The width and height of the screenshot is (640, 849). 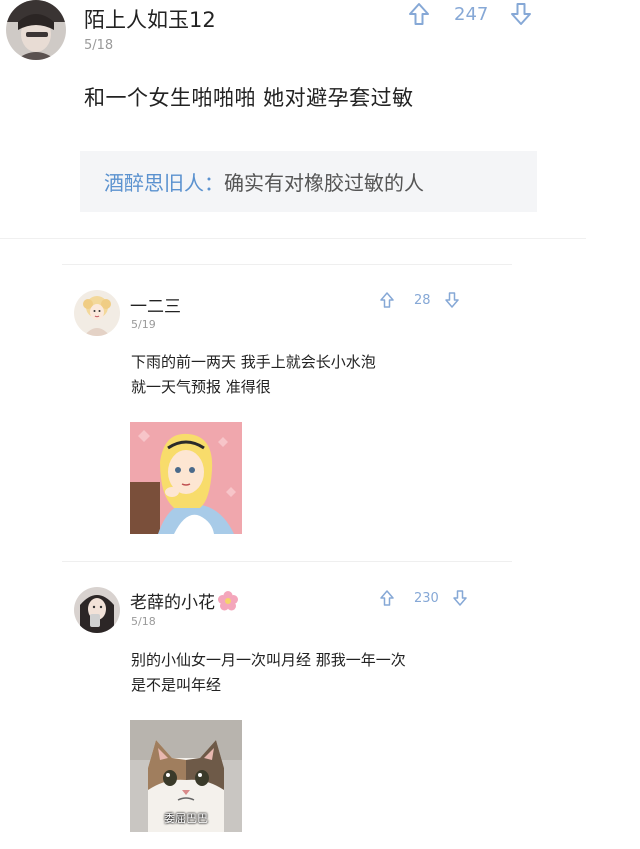 What do you see at coordinates (324, 183) in the screenshot?
I see `reply-text: 确实有对橡胶过敏的人` at bounding box center [324, 183].